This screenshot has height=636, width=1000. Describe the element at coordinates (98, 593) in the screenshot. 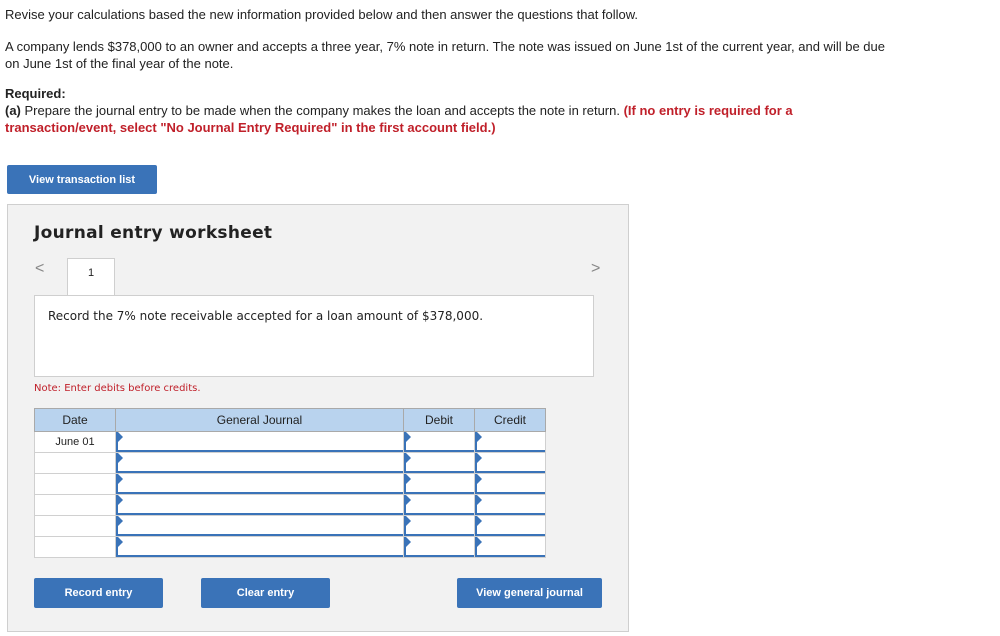

I see `record-entry-button: Record entry` at that location.